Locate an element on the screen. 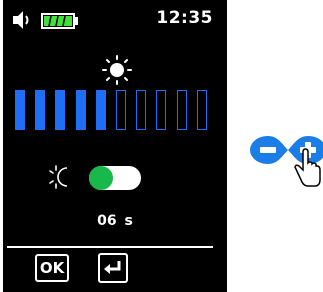 Image resolution: width=323 pixels, height=292 pixels. ok-button: OK is located at coordinates (52, 268).